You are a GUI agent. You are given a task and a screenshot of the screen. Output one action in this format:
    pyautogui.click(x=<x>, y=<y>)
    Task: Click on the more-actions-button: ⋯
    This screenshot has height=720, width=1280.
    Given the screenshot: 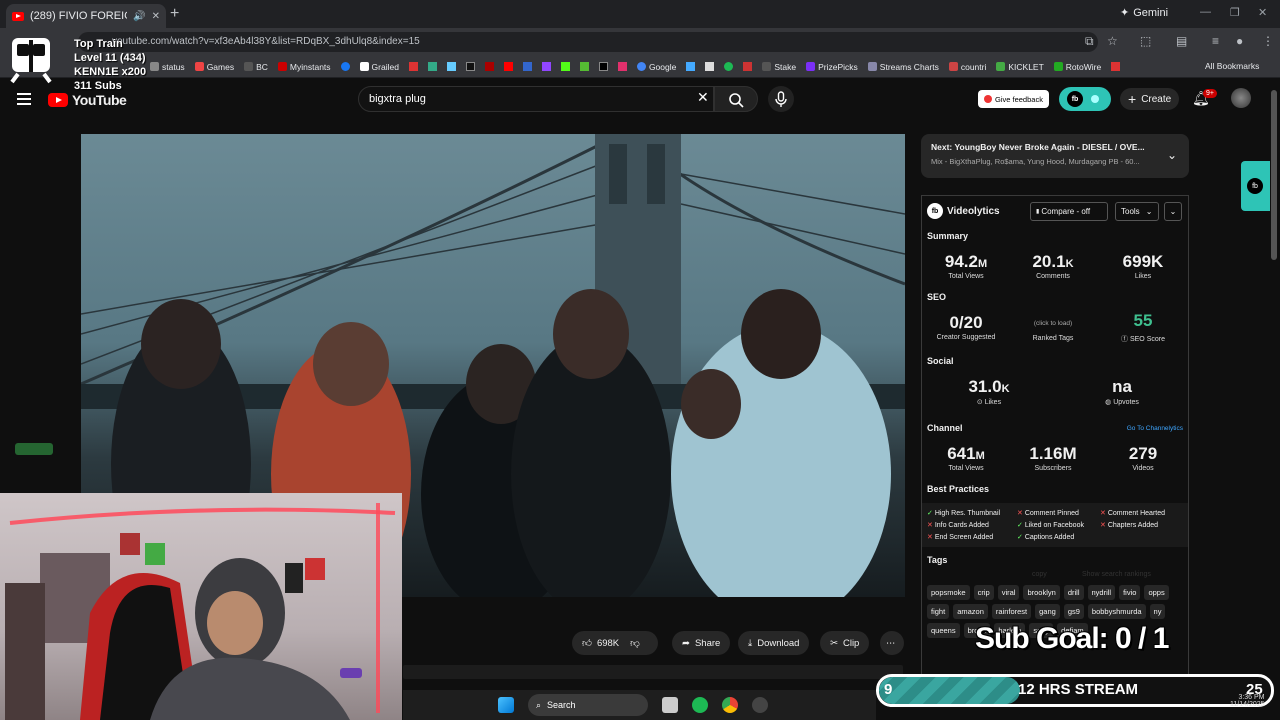 What is the action you would take?
    pyautogui.click(x=892, y=643)
    